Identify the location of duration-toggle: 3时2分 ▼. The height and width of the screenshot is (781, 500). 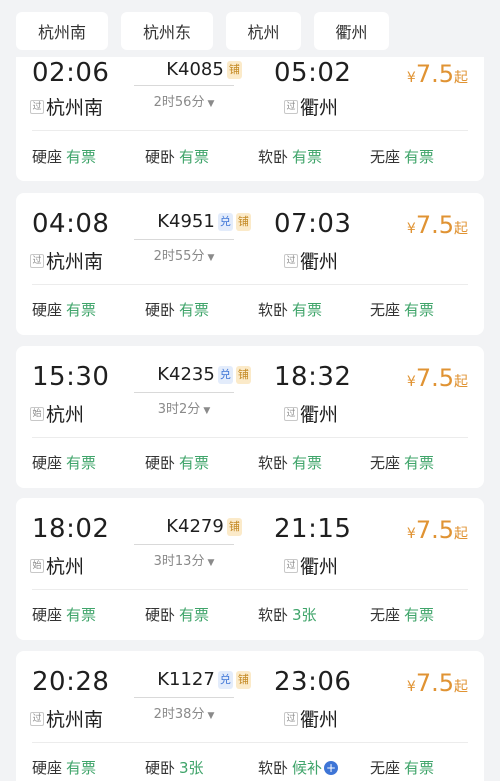
(184, 407).